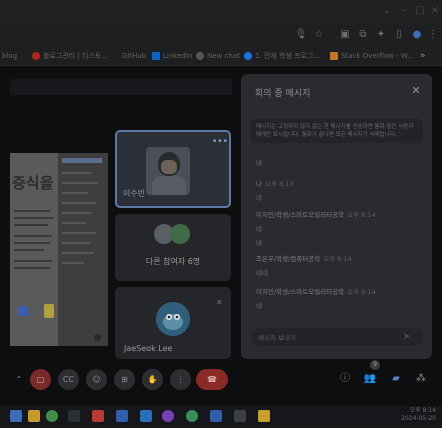  Describe the element at coordinates (334, 56) in the screenshot. I see `stackoverflow-icon` at that location.